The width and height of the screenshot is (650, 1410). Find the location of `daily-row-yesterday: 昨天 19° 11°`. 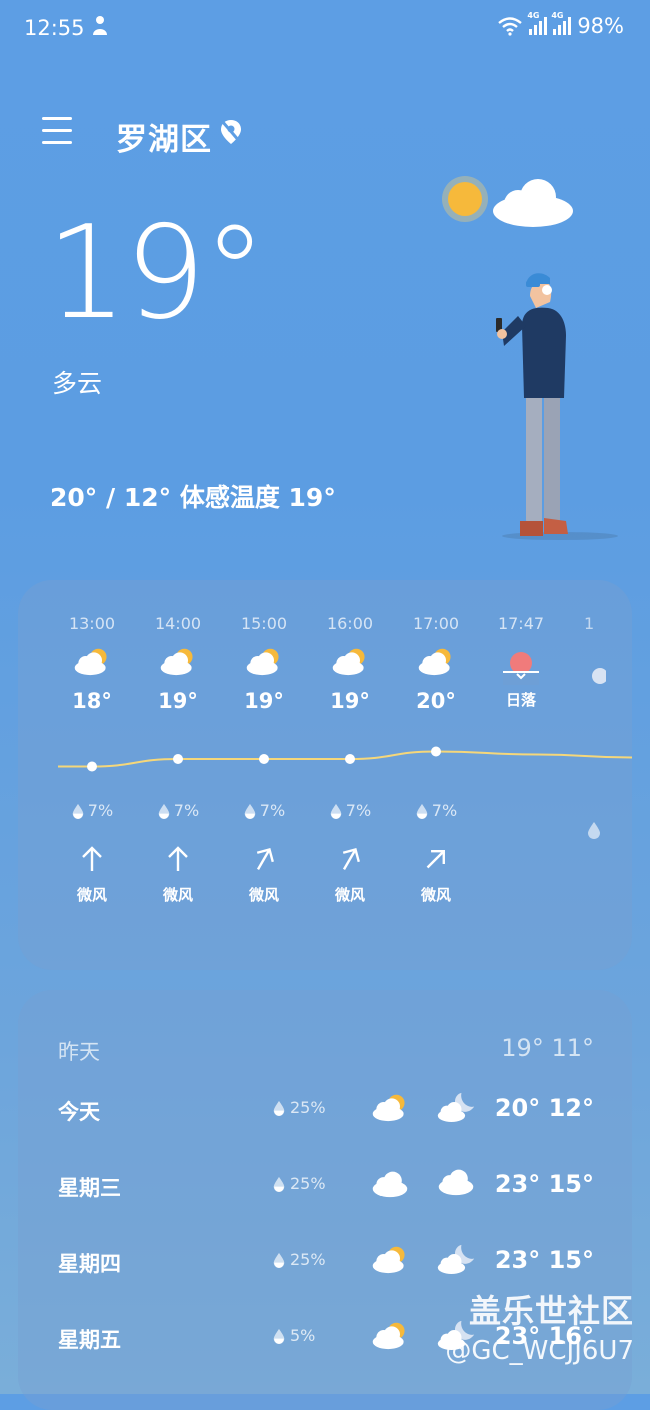

daily-row-yesterday: 昨天 19° 11° is located at coordinates (325, 1050).